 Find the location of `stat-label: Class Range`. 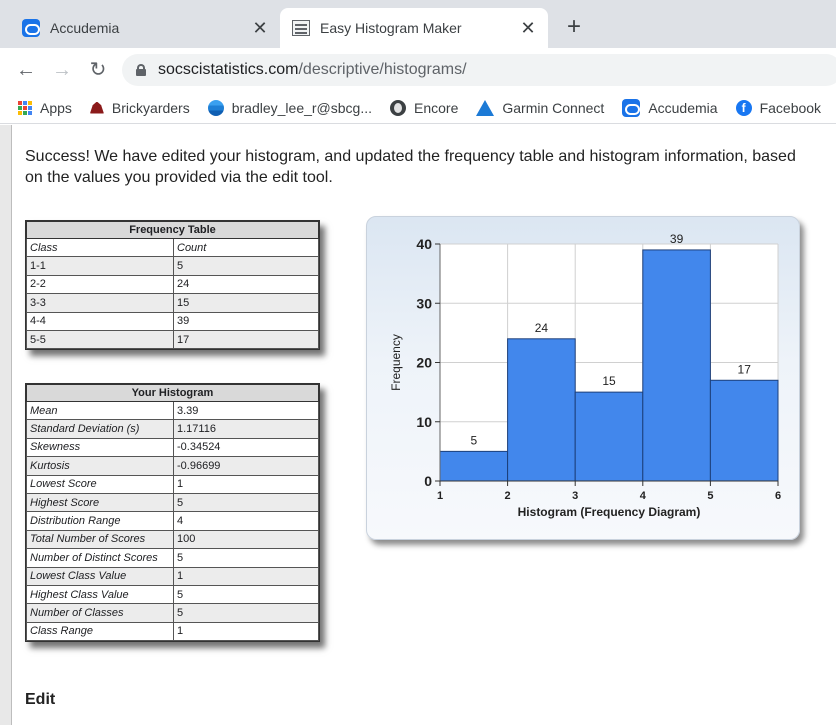

stat-label: Class Range is located at coordinates (100, 631).